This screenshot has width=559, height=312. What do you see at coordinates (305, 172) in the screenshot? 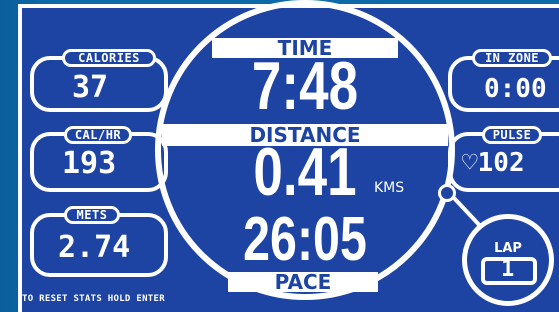
I see `distance-value: 0.41` at bounding box center [305, 172].